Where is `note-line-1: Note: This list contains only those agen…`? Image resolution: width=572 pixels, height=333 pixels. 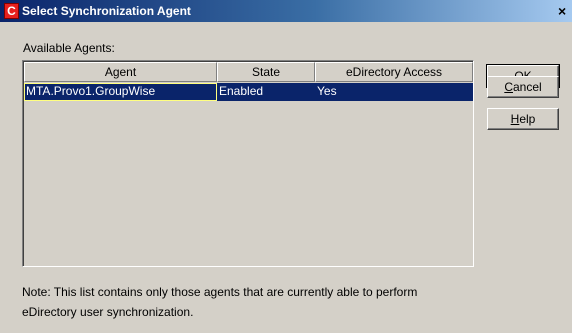
note-line-1: Note: This list contains only those agen… is located at coordinates (220, 292).